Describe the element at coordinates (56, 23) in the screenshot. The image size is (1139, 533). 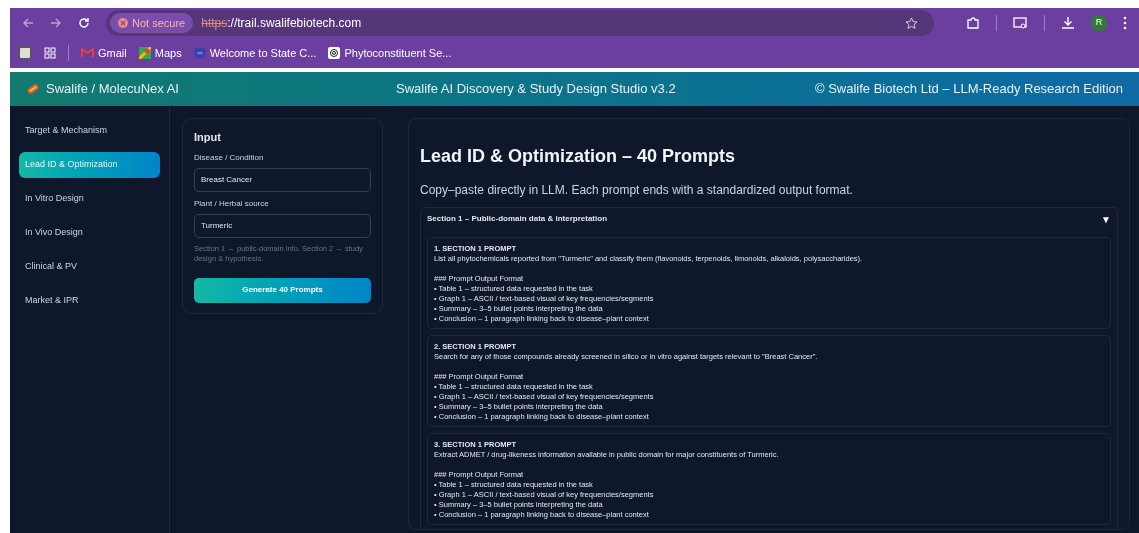
I see `forward-icon` at that location.